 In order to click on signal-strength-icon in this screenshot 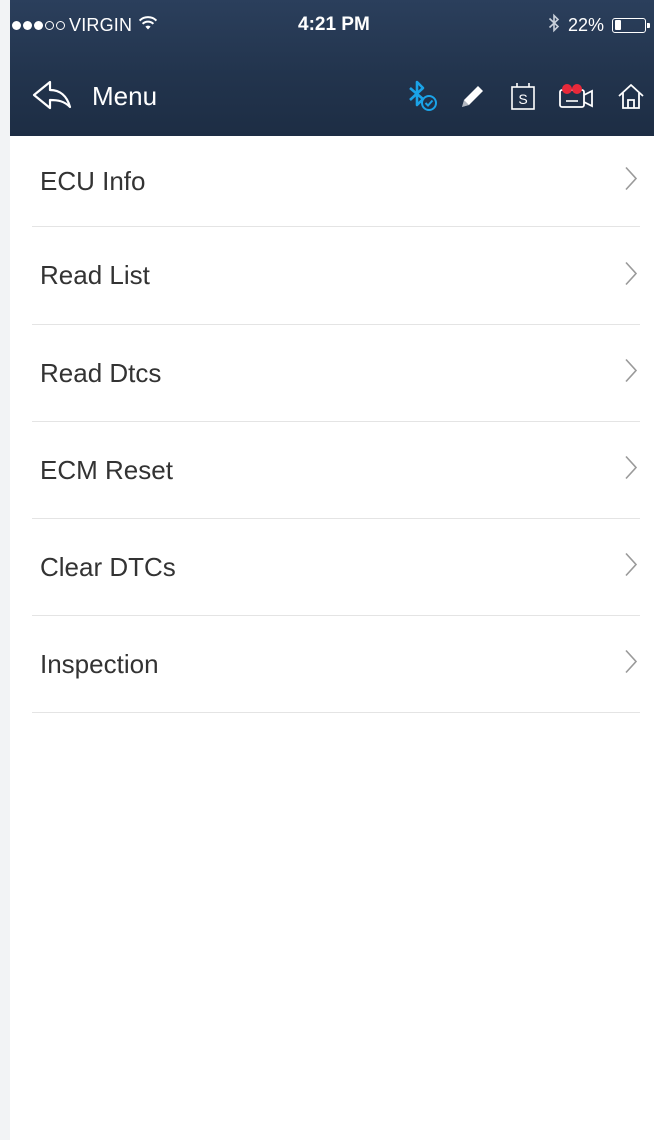, I will do `click(38, 25)`.